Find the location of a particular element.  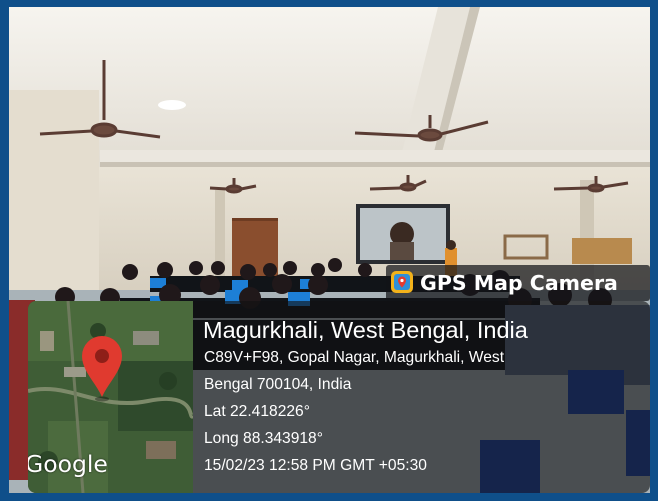

address-line-1: C89V+F98, Gopal Nagar, Magurkhali, West is located at coordinates (354, 357).